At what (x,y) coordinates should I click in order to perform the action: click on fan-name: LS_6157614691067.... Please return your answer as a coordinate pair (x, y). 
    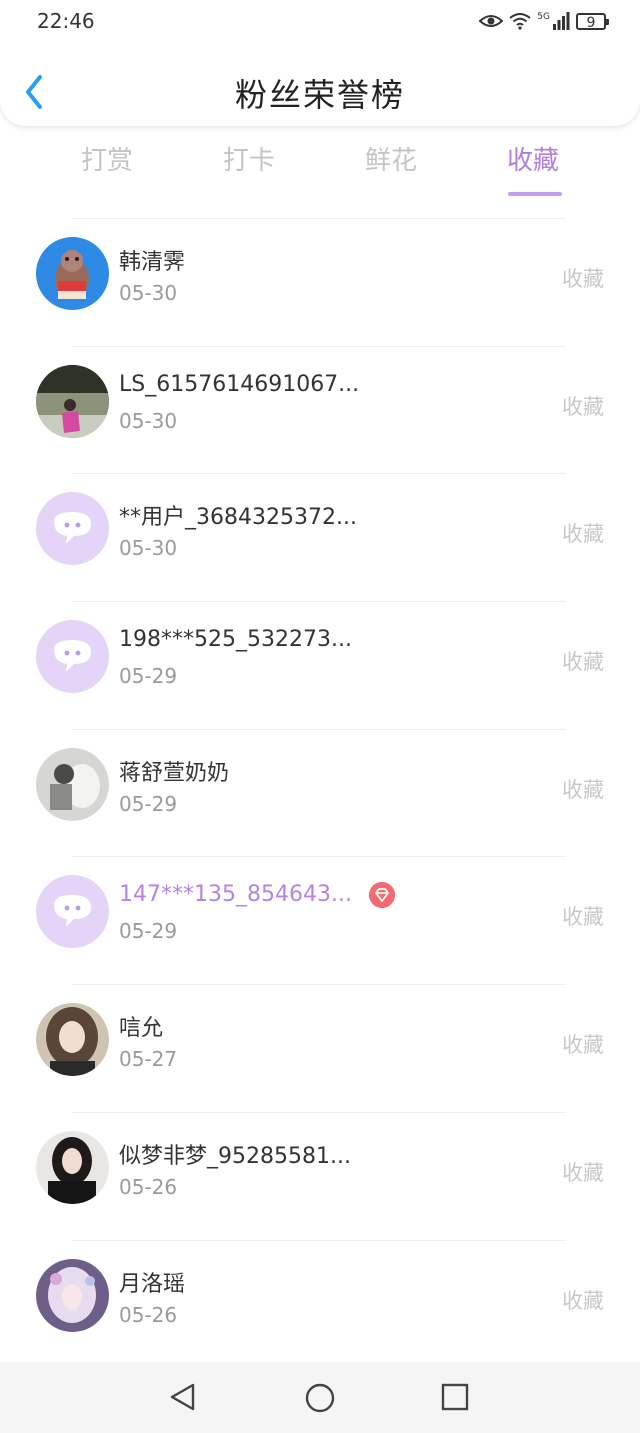
    Looking at the image, I should click on (239, 384).